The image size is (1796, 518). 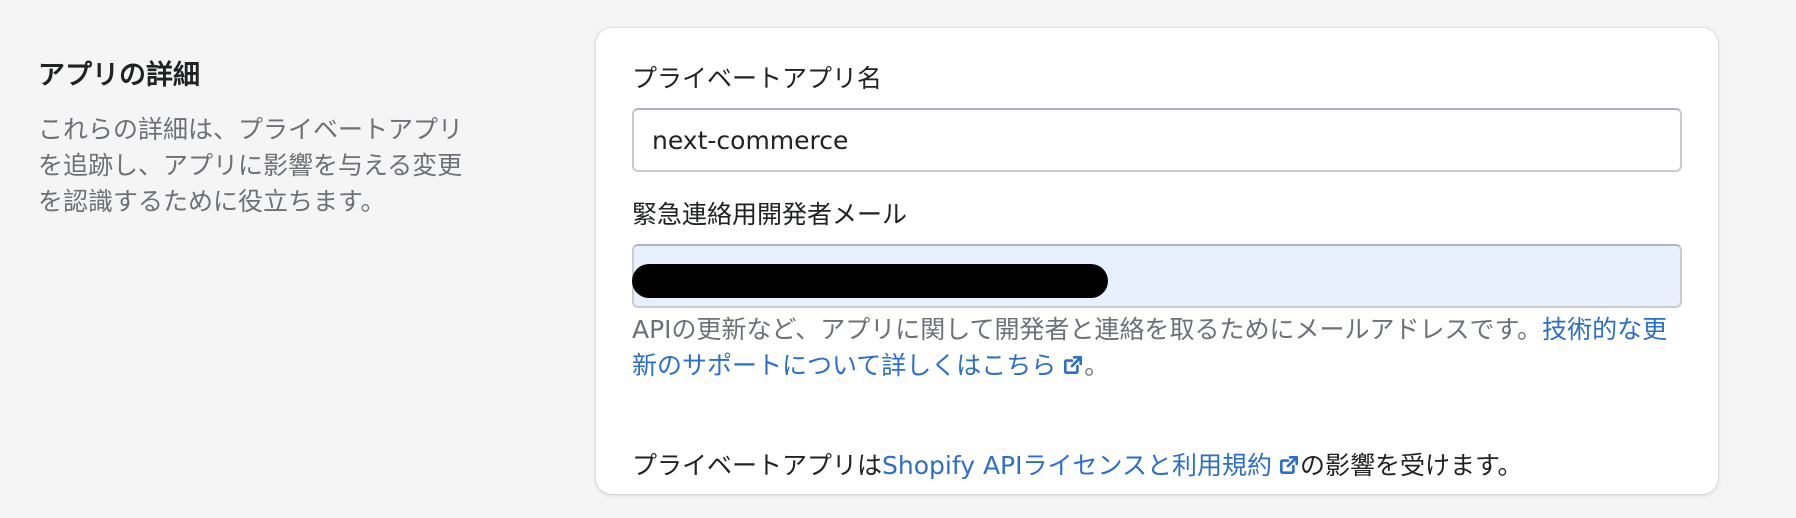 I want to click on redaction-mark, so click(x=870, y=281).